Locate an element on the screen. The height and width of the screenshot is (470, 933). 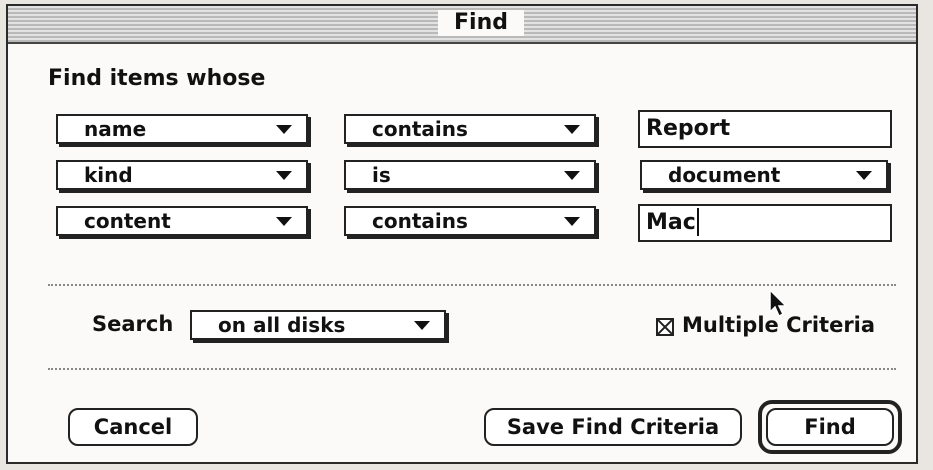
criterion-3-operator-label: contains is located at coordinates (420, 221).